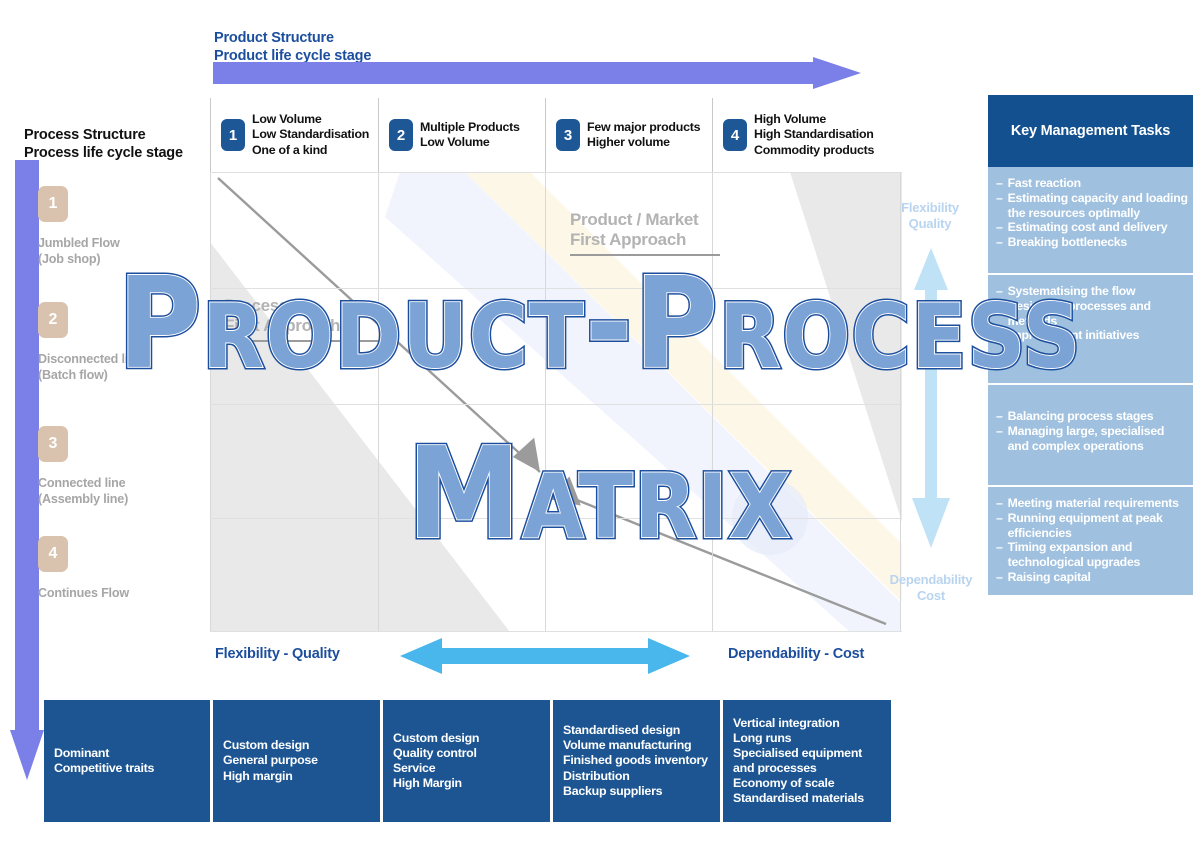 This screenshot has height=850, width=1200. Describe the element at coordinates (53, 204) in the screenshot. I see `row-badge-1: 1` at that location.